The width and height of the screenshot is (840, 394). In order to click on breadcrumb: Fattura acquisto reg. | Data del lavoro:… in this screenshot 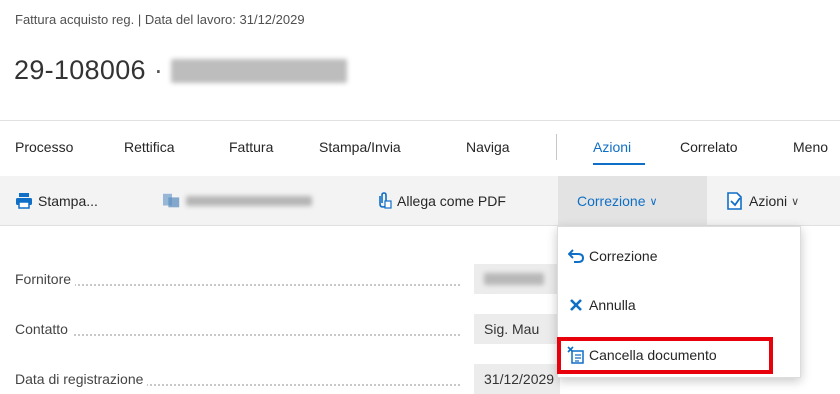, I will do `click(160, 19)`.